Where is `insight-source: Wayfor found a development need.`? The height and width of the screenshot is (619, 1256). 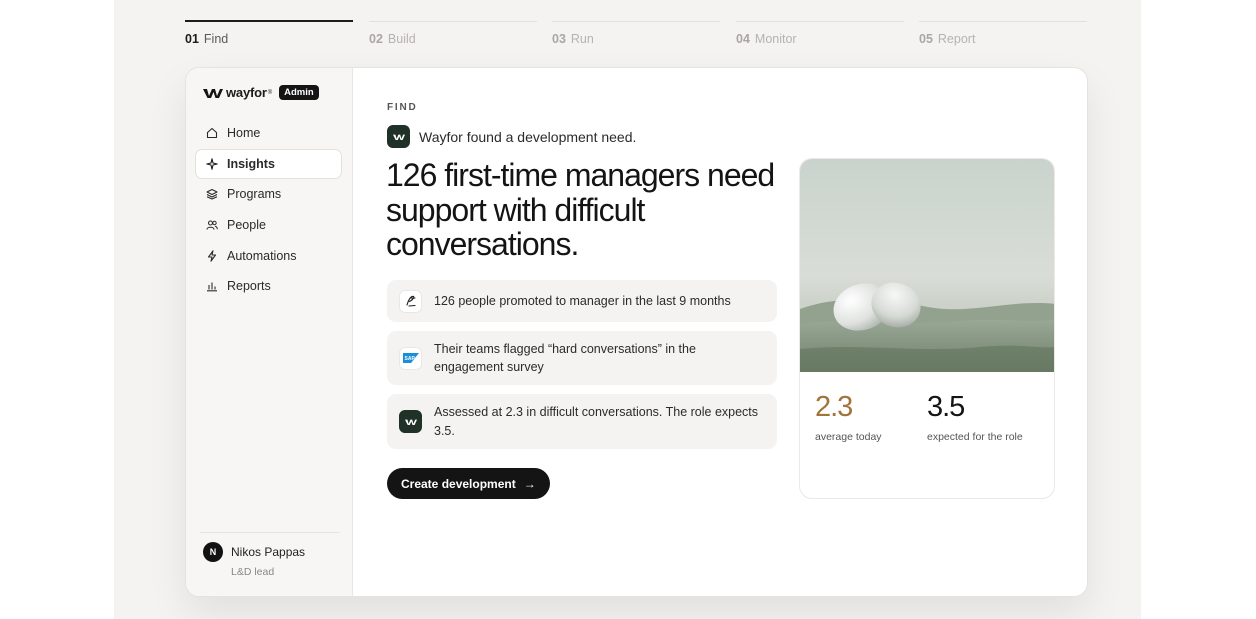 insight-source: Wayfor found a development need. is located at coordinates (511, 136).